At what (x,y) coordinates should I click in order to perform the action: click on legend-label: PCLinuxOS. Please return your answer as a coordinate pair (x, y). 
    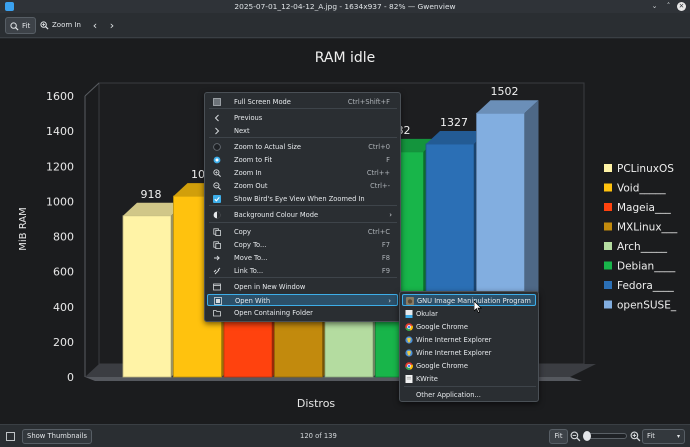
    Looking at the image, I should click on (645, 169).